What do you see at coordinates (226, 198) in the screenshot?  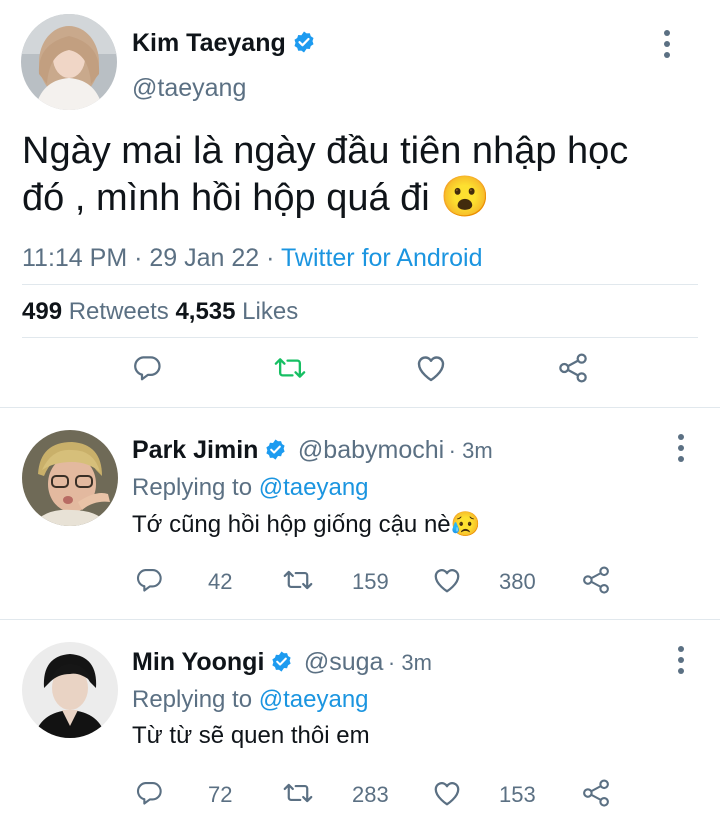 I see `tweet-text-line2: đó , mình hồi hộp quá đi` at bounding box center [226, 198].